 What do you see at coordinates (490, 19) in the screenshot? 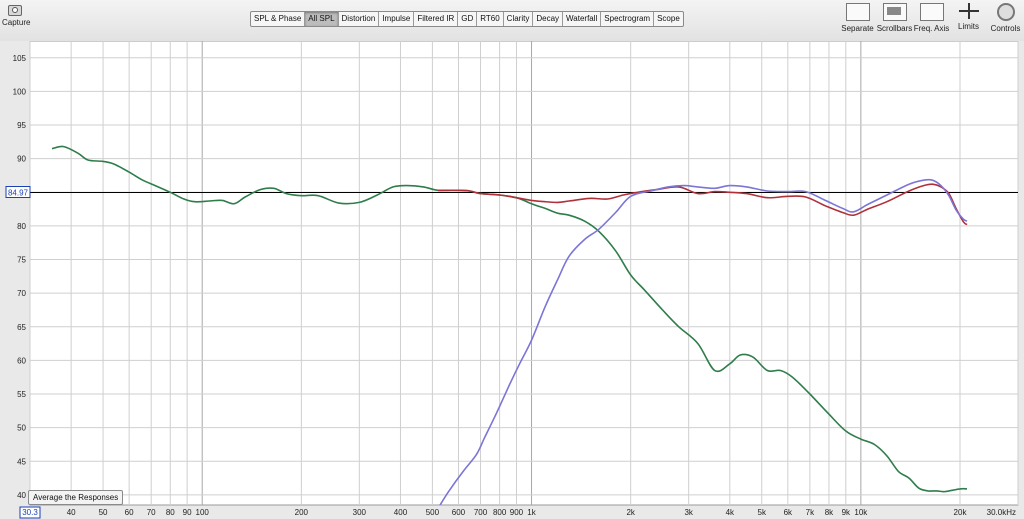
I see `tab-rt60: RT60` at bounding box center [490, 19].